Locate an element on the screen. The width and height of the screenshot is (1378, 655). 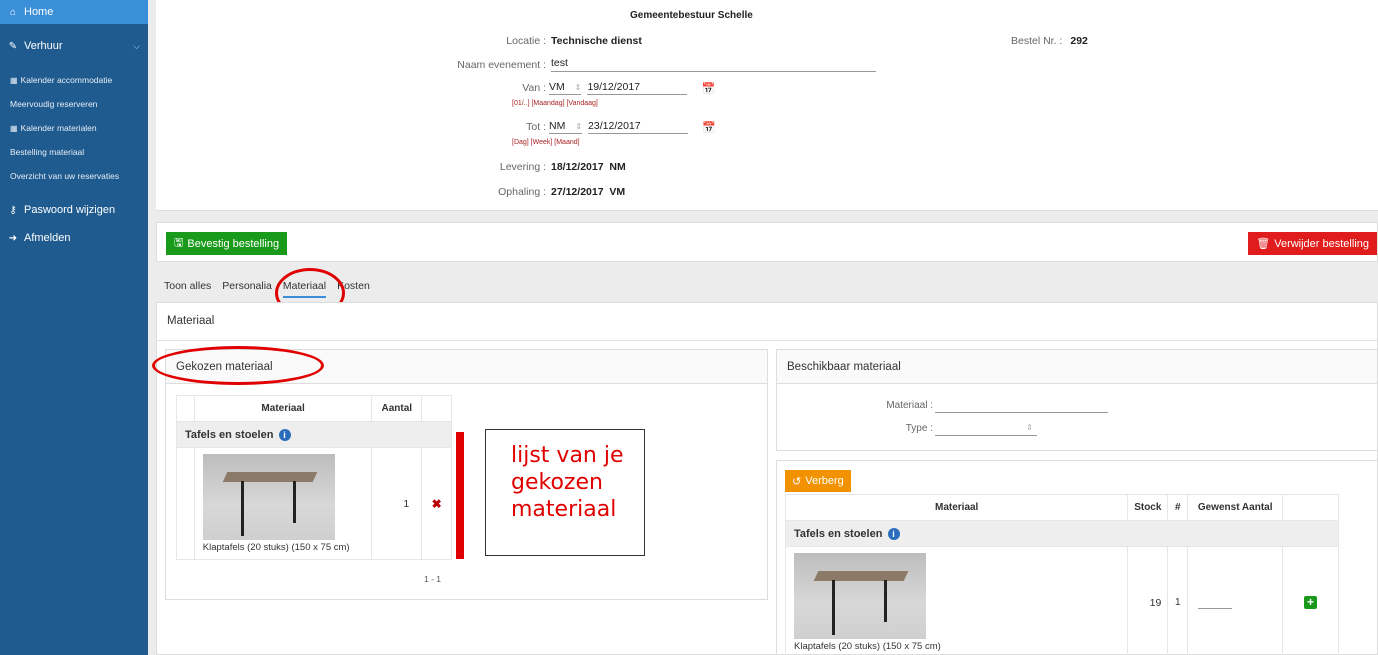
group-cell: Tafels en stoelen i is located at coordinates (1062, 533).